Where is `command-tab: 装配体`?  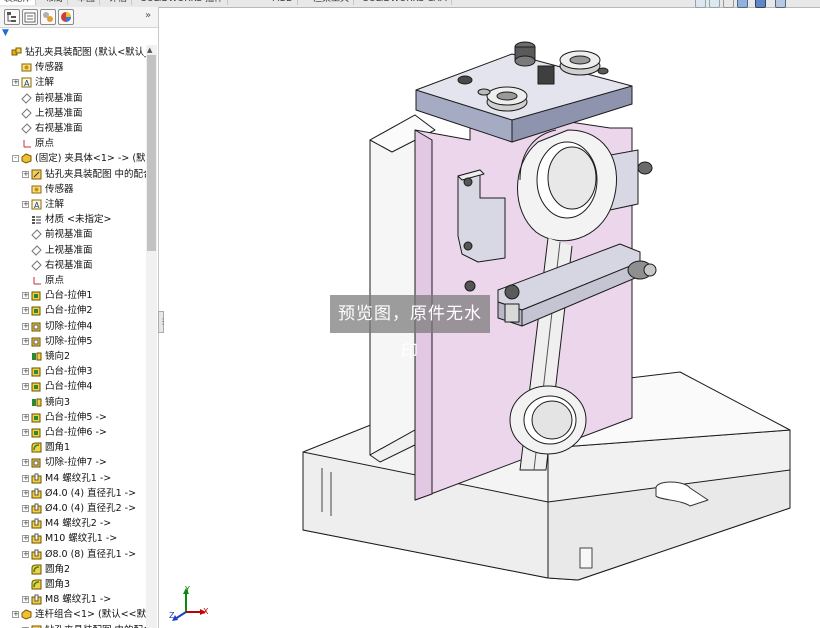
command-tab: 装配体 is located at coordinates (18, 2).